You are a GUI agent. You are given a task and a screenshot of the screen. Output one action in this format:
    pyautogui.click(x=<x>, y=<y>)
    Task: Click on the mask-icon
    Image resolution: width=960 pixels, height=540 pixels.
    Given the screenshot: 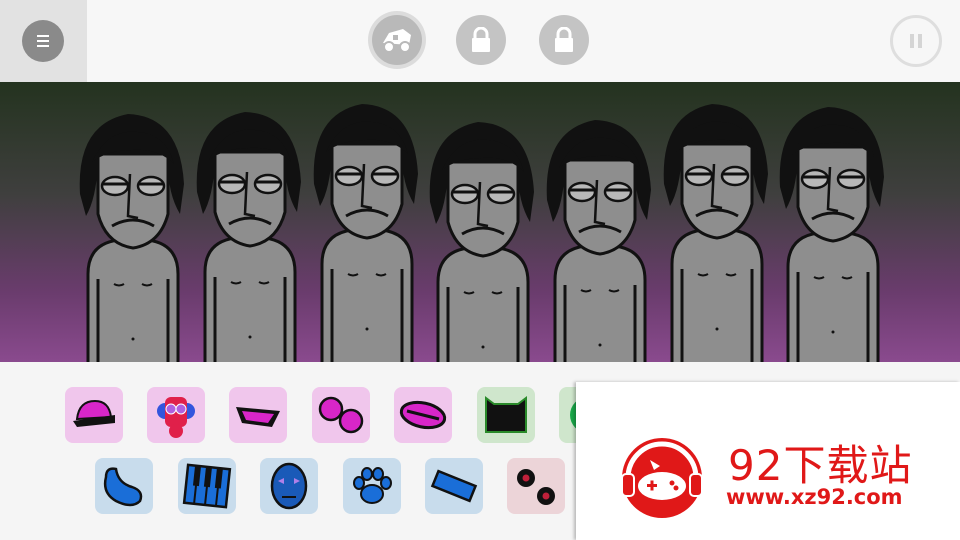 What is the action you would take?
    pyautogui.click(x=289, y=486)
    